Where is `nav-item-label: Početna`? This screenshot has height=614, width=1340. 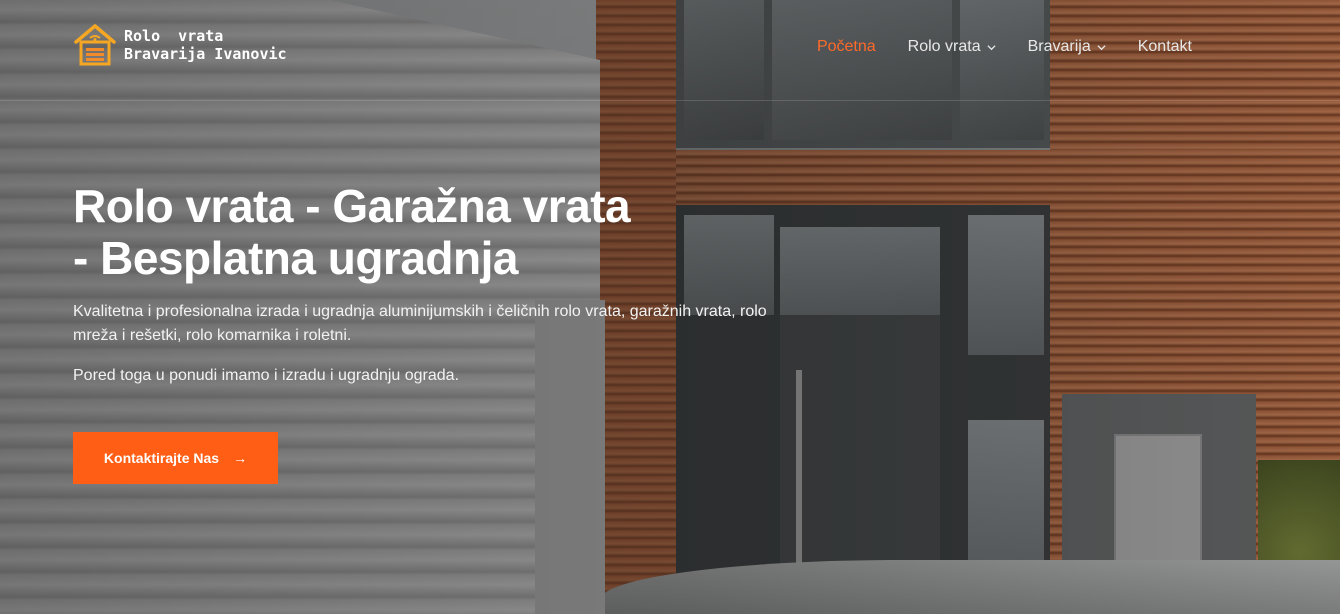 nav-item-label: Početna is located at coordinates (846, 46).